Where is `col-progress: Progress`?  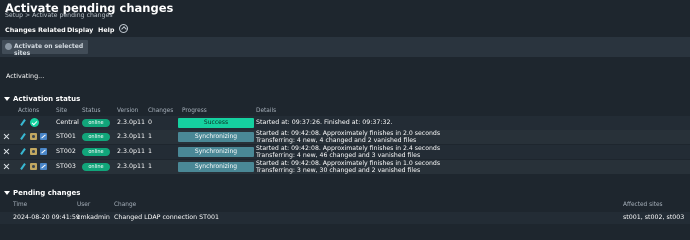 col-progress: Progress is located at coordinates (194, 111).